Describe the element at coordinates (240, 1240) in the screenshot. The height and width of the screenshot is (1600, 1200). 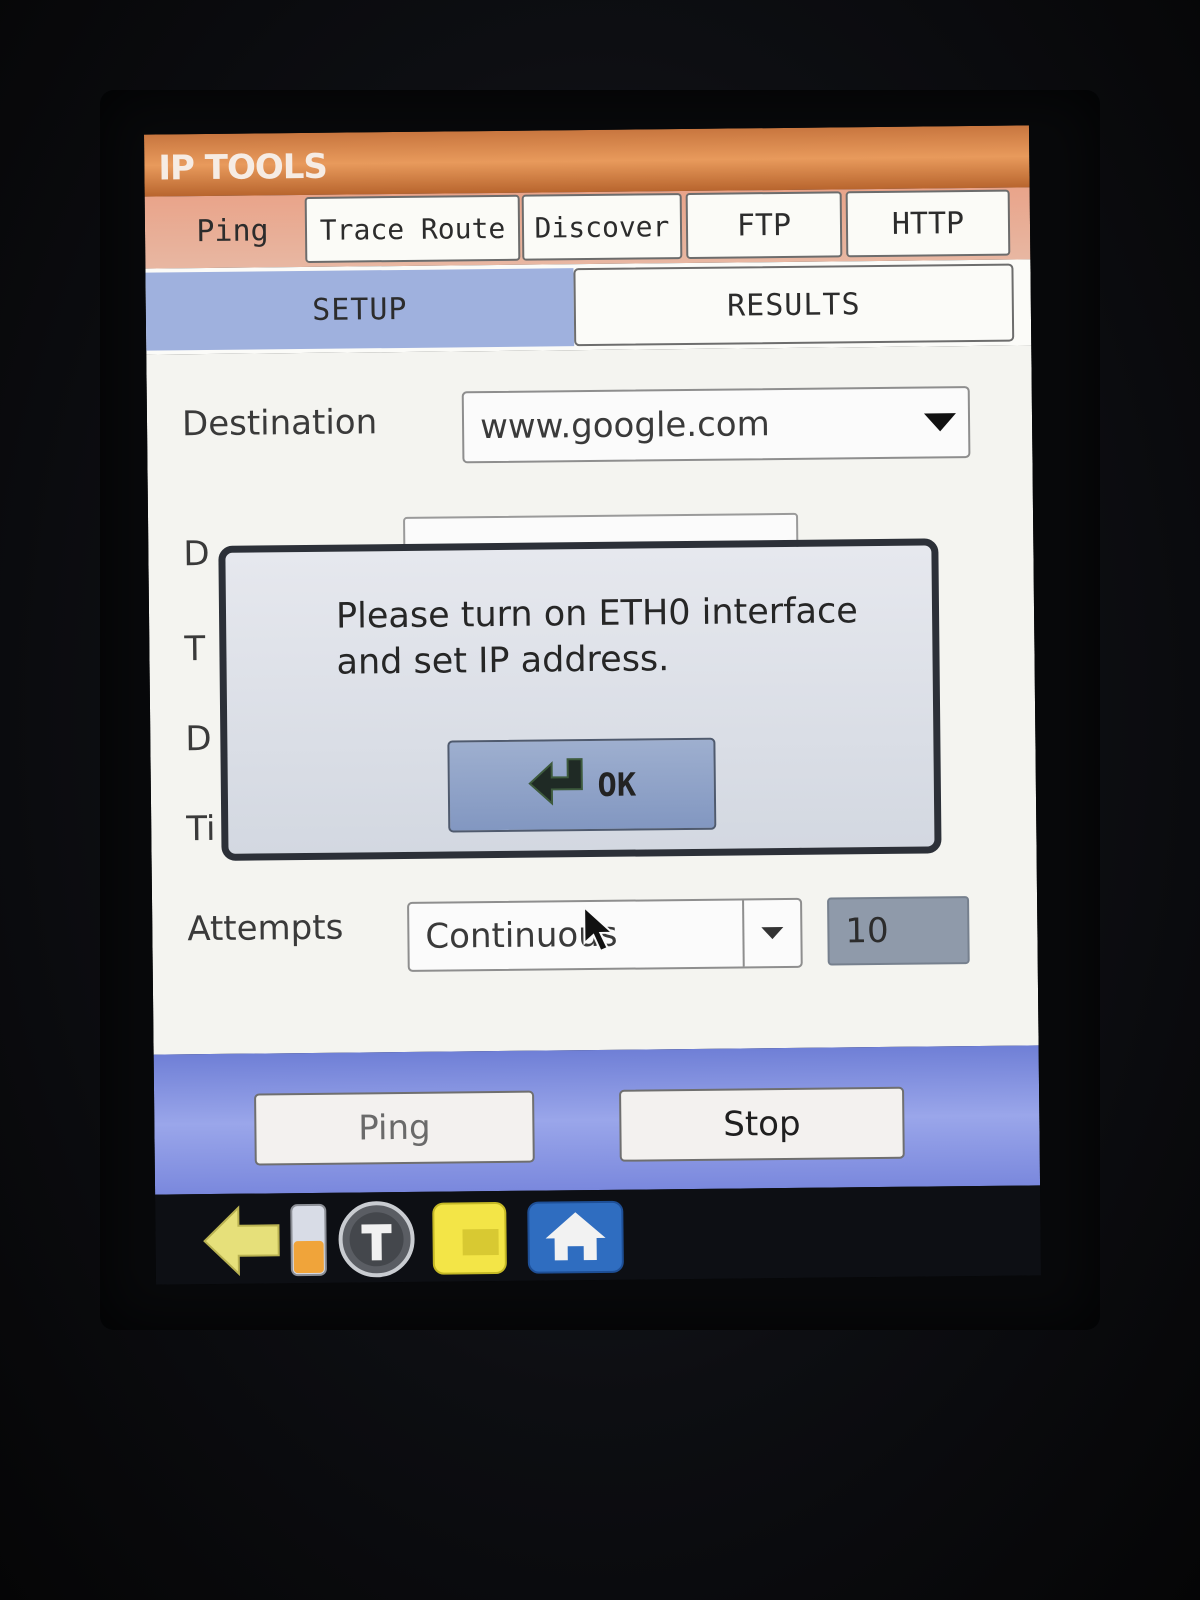
I see `back-arrow-icon` at that location.